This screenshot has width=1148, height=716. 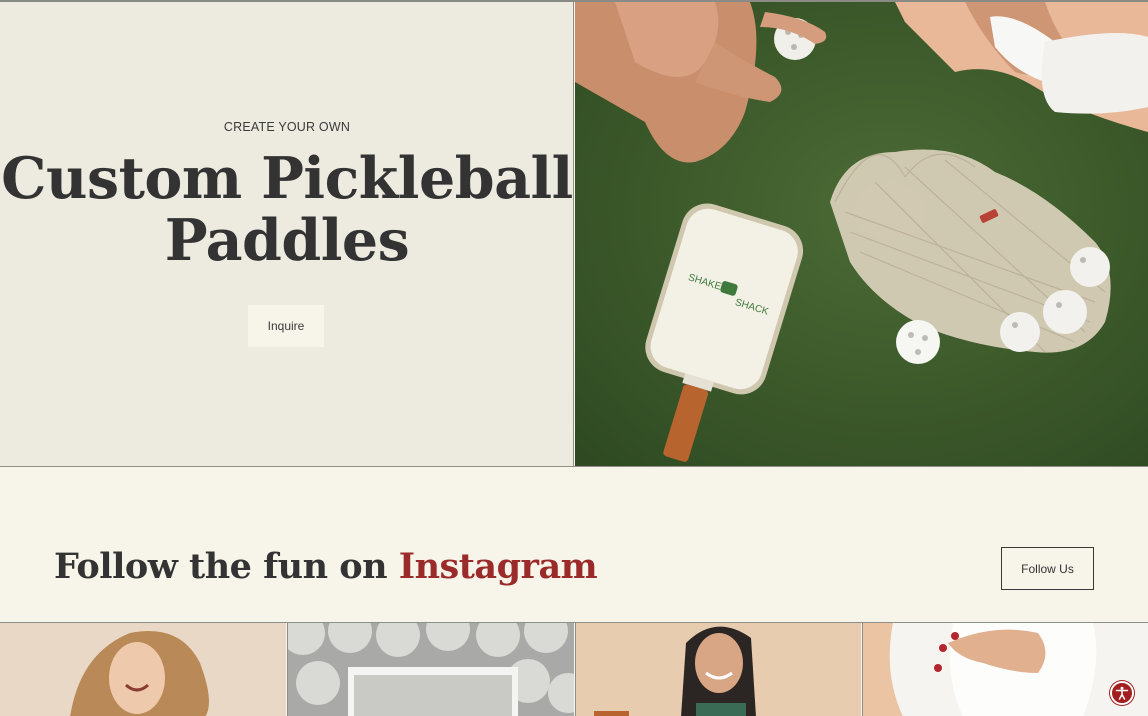 I want to click on hero-title: Custom Pickleball Paddles, so click(x=287, y=210).